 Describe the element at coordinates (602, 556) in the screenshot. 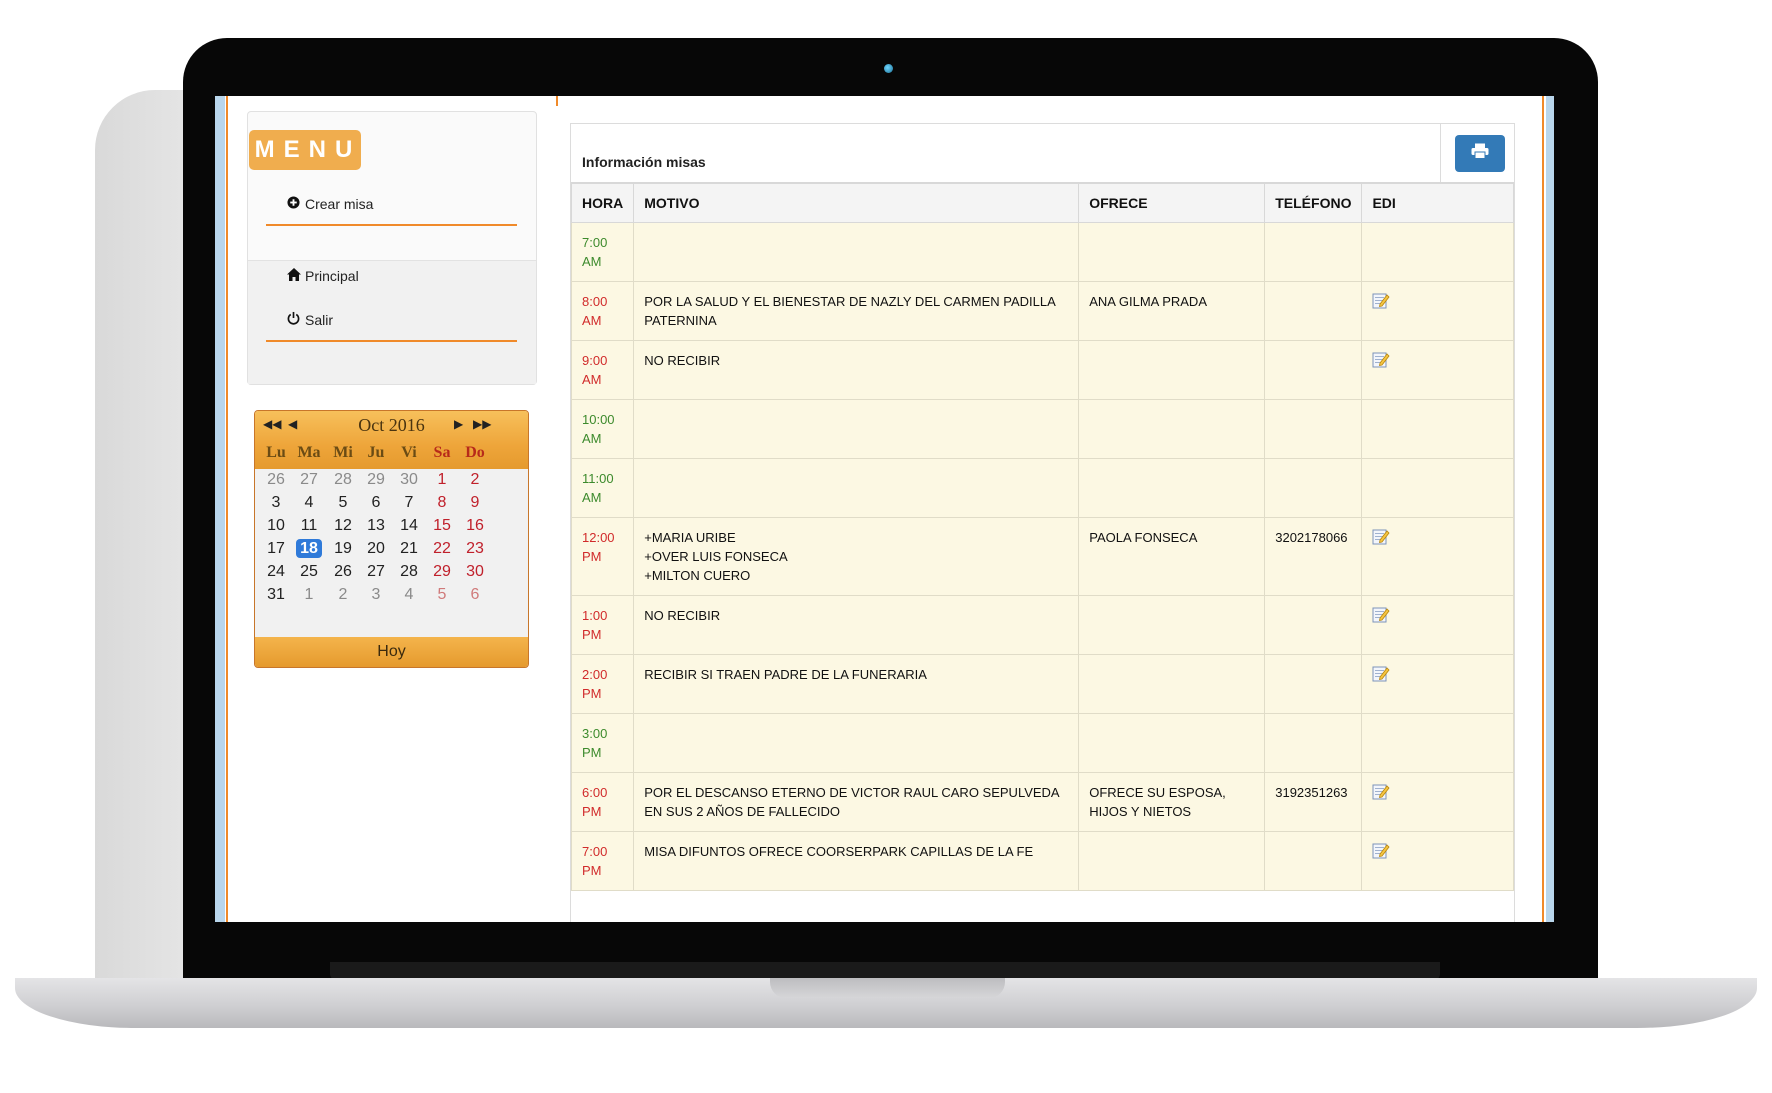

I see `cell-hora: 12:00 PM` at that location.